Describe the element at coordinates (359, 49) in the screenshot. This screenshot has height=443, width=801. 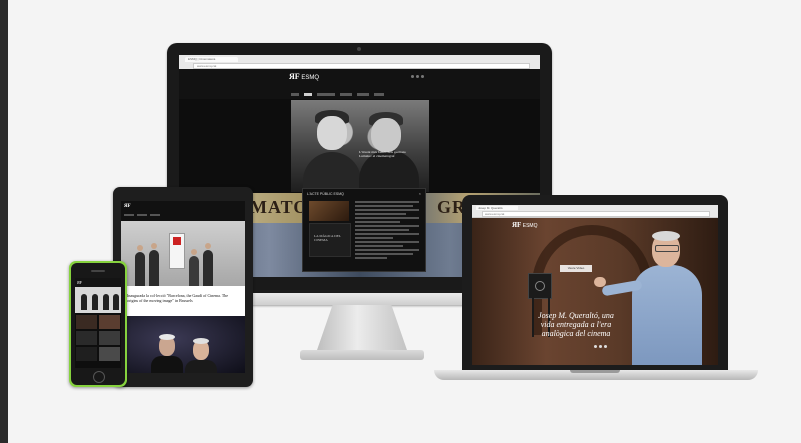
I see `camera-icon` at that location.